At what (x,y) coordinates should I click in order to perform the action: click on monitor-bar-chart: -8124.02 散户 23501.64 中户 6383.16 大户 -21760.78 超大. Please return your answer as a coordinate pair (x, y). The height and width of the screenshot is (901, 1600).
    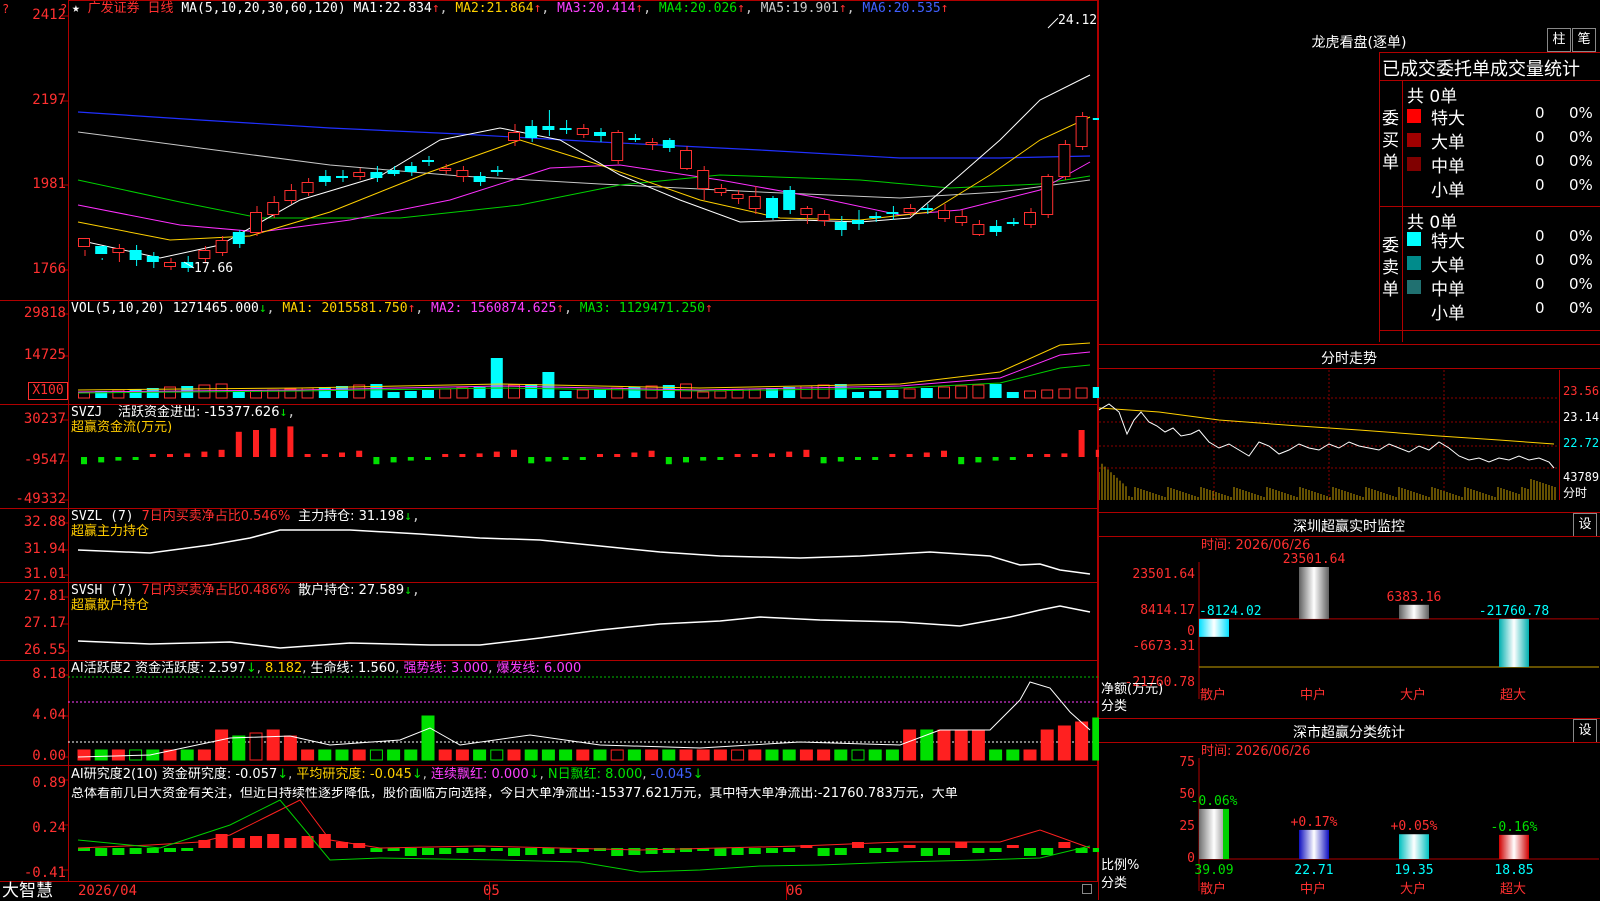
    Looking at the image, I should click on (1349, 640).